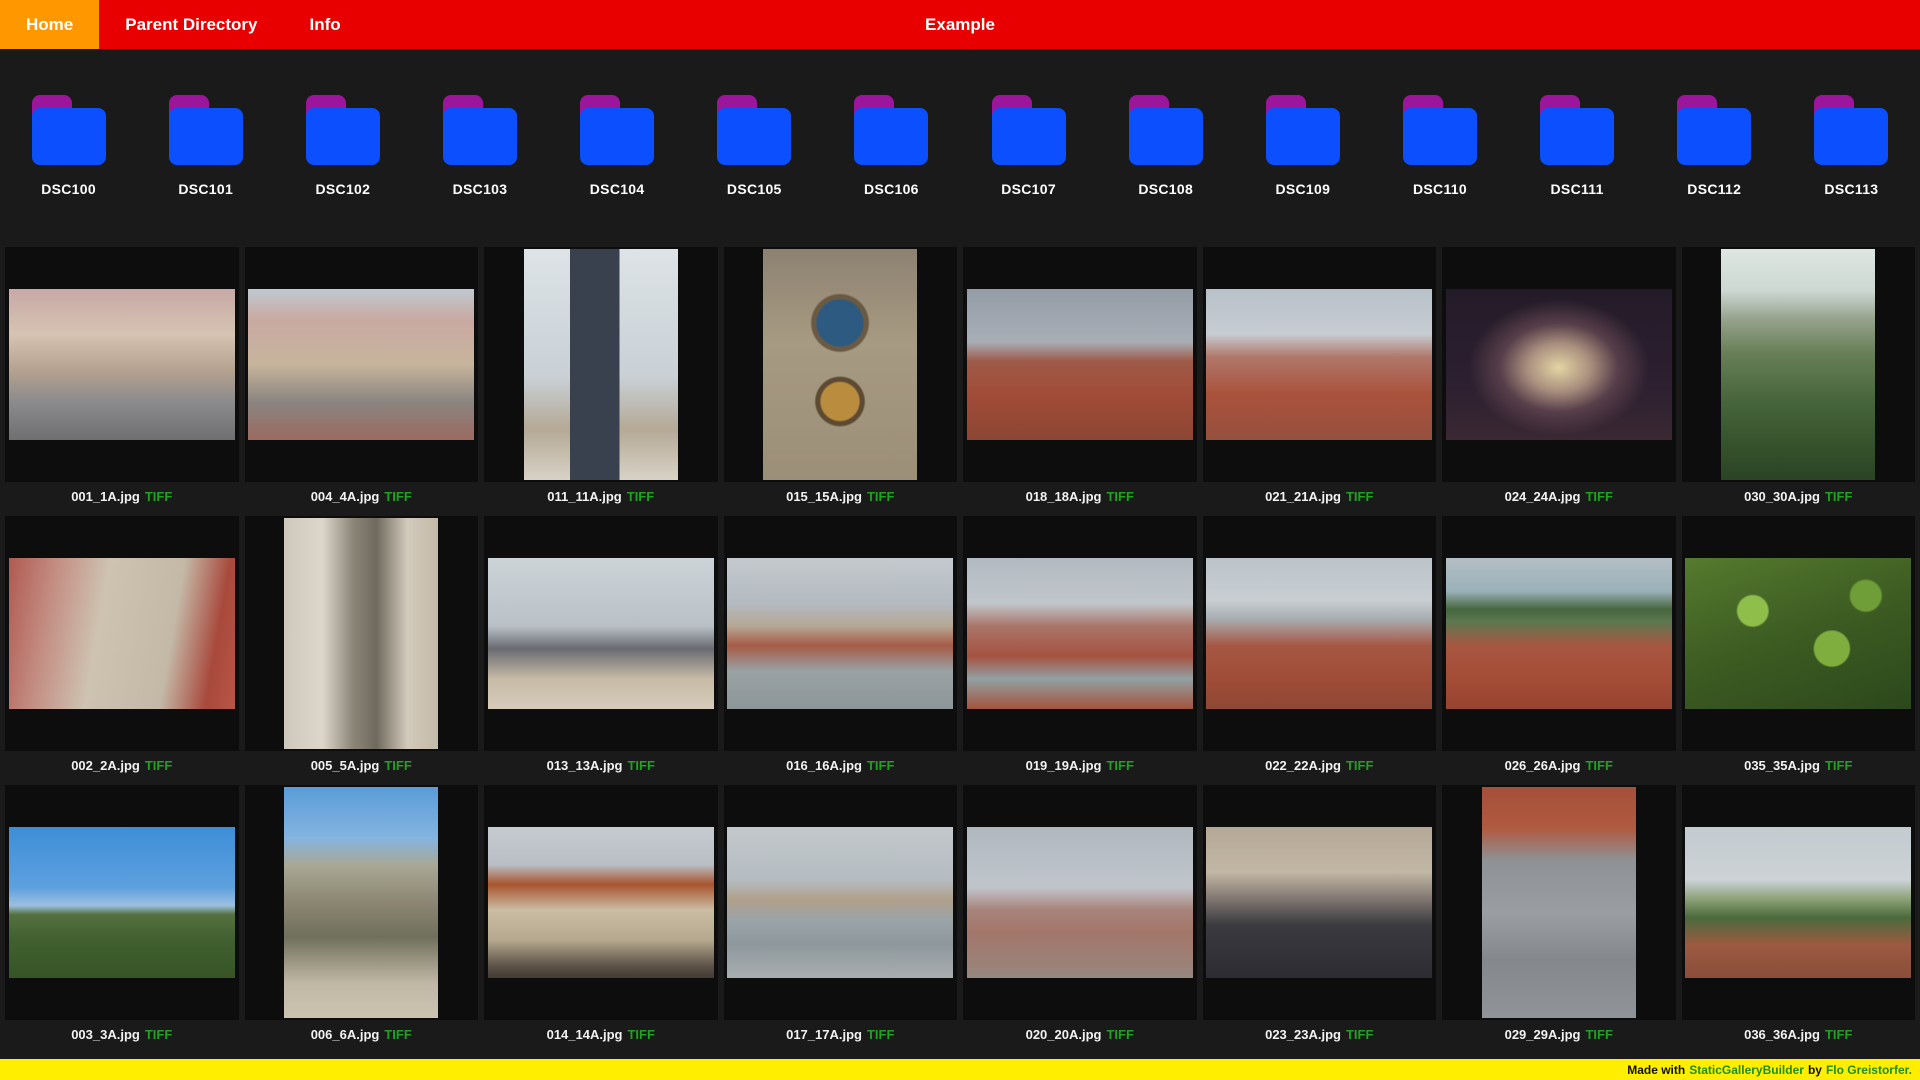 The image size is (1920, 1080). I want to click on image-filename-link: 003_3A.jpg, so click(105, 1034).